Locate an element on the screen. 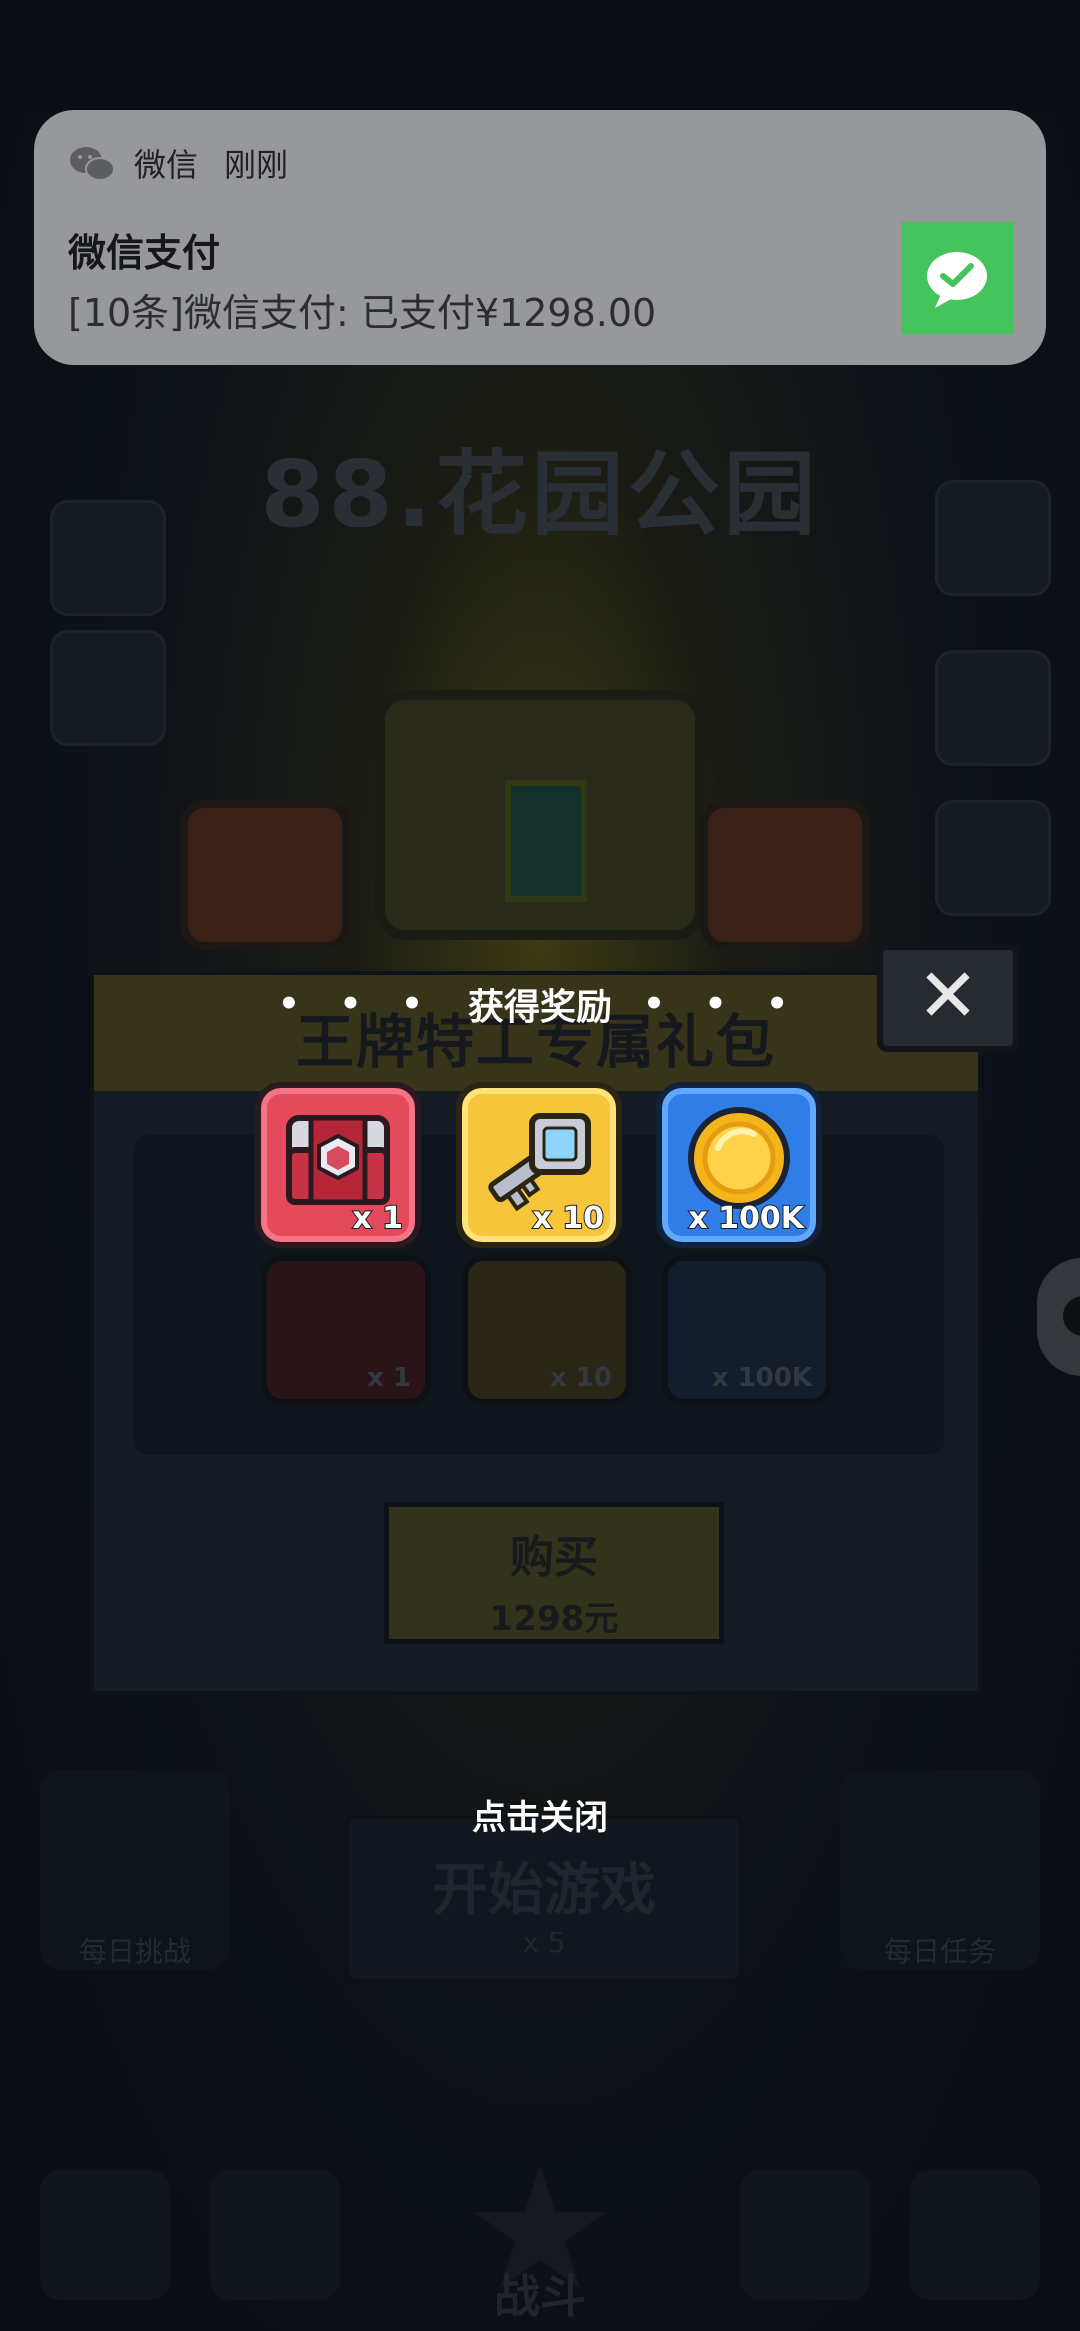 The width and height of the screenshot is (1080, 2331). ghost-item-key: x 10 is located at coordinates (547, 1330).